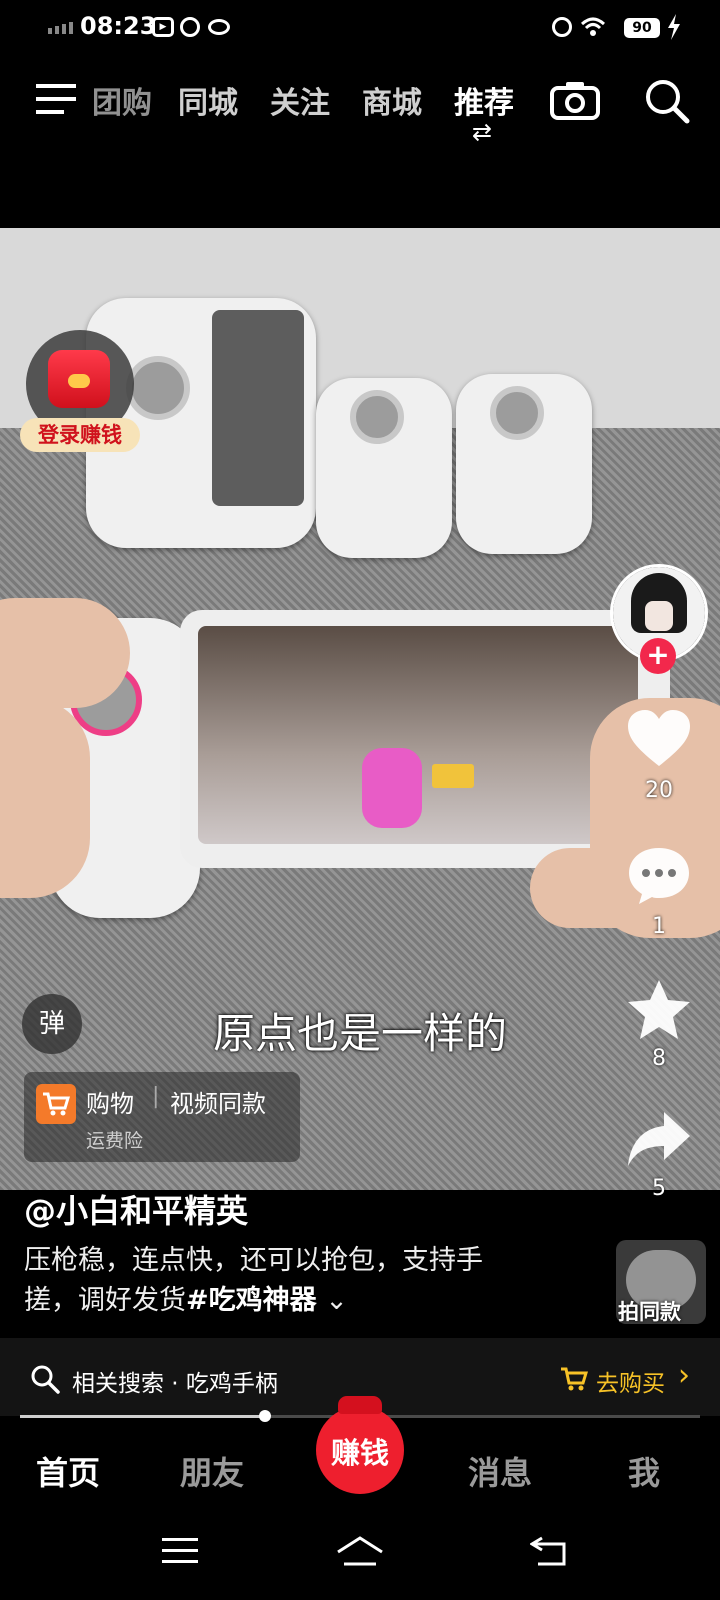 The image size is (720, 1600). What do you see at coordinates (162, 1117) in the screenshot?
I see `shopping-card: 购物 | 视频同款 运费险` at bounding box center [162, 1117].